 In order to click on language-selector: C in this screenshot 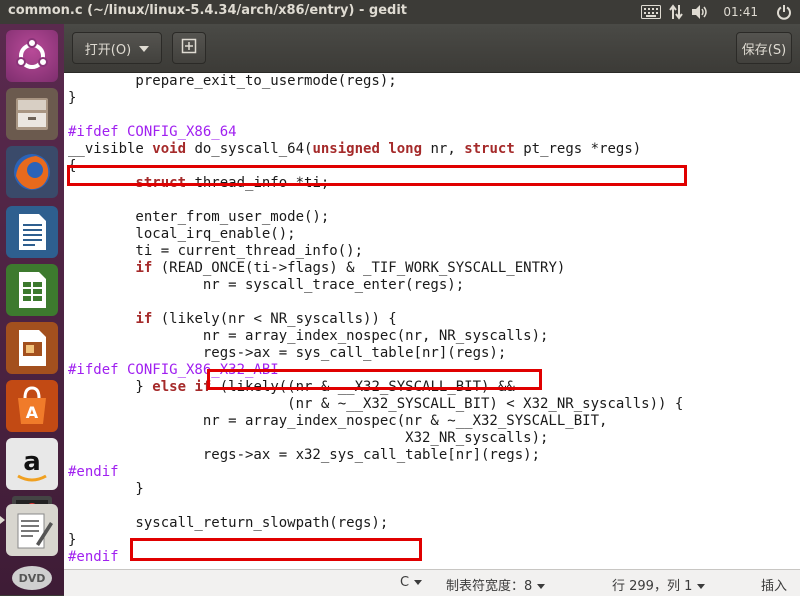, I will do `click(411, 582)`.